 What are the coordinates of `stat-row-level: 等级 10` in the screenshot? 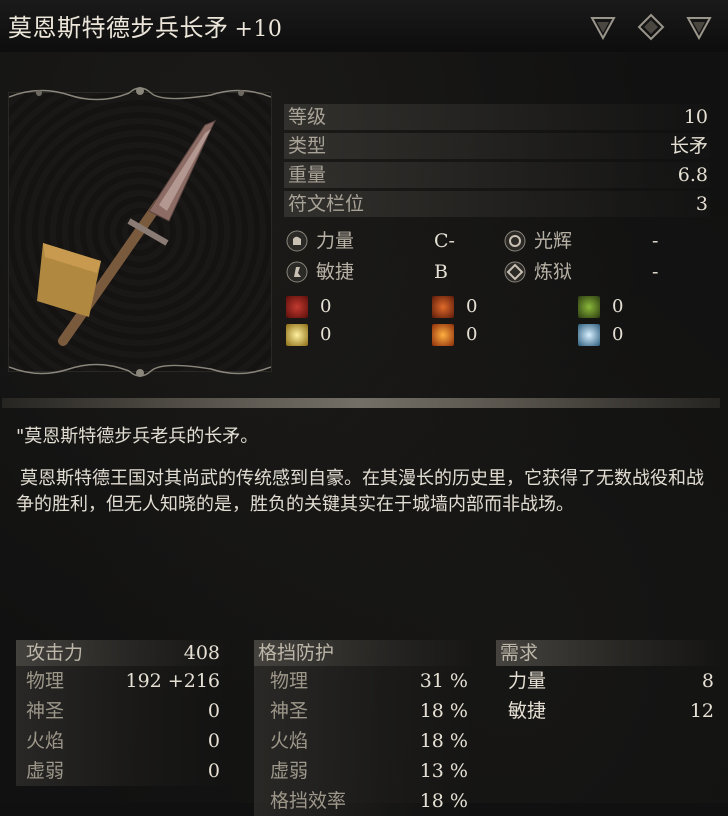 It's located at (497, 117).